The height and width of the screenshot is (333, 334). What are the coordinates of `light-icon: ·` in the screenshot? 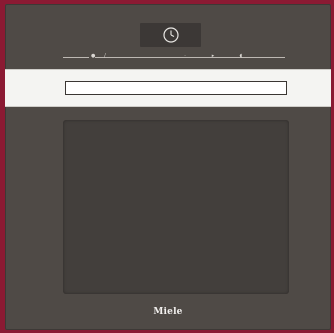 It's located at (185, 56).